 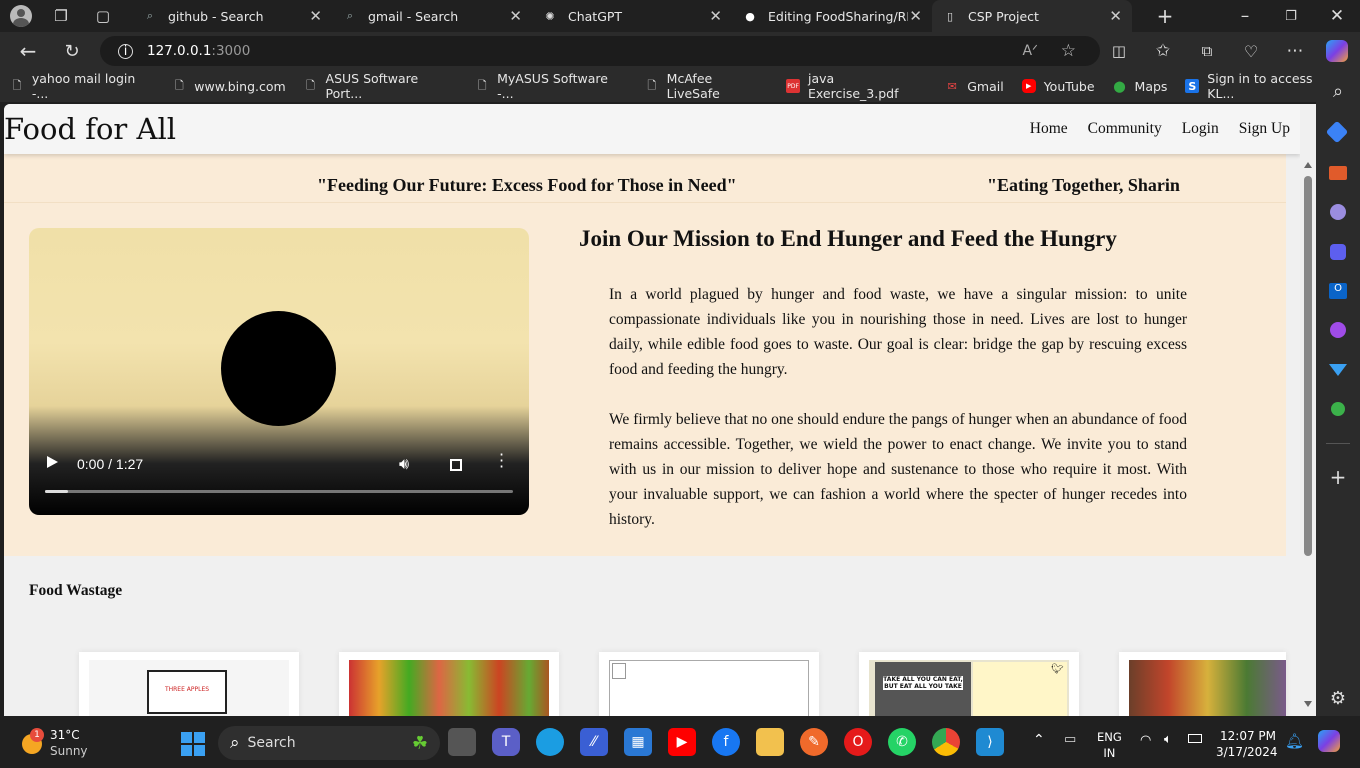 I want to click on new-tab-icon: +, so click(x=1165, y=16).